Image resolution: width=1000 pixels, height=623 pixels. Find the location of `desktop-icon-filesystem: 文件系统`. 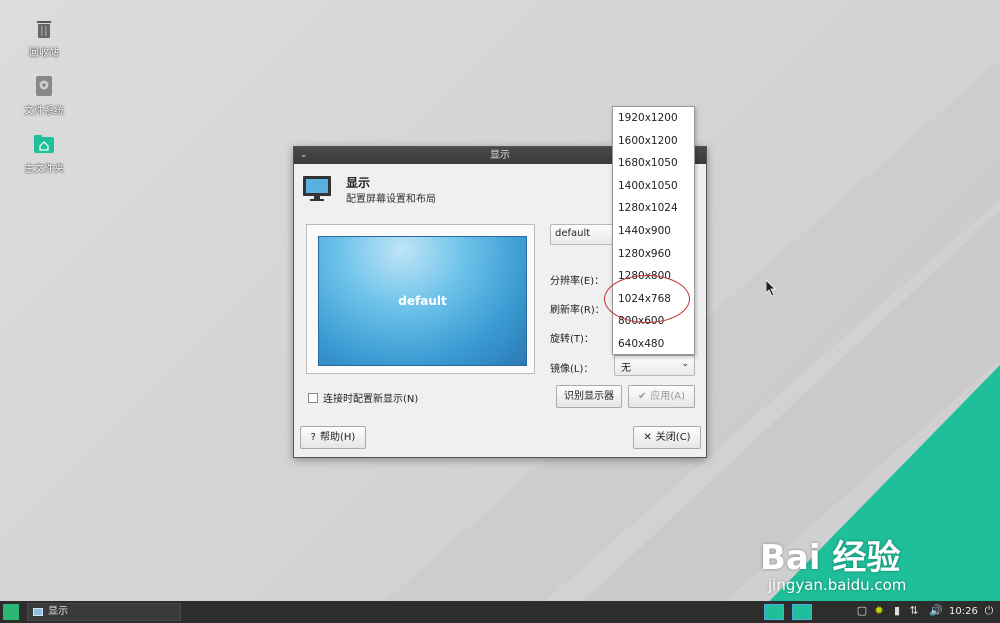

desktop-icon-filesystem: 文件系统 is located at coordinates (44, 95).